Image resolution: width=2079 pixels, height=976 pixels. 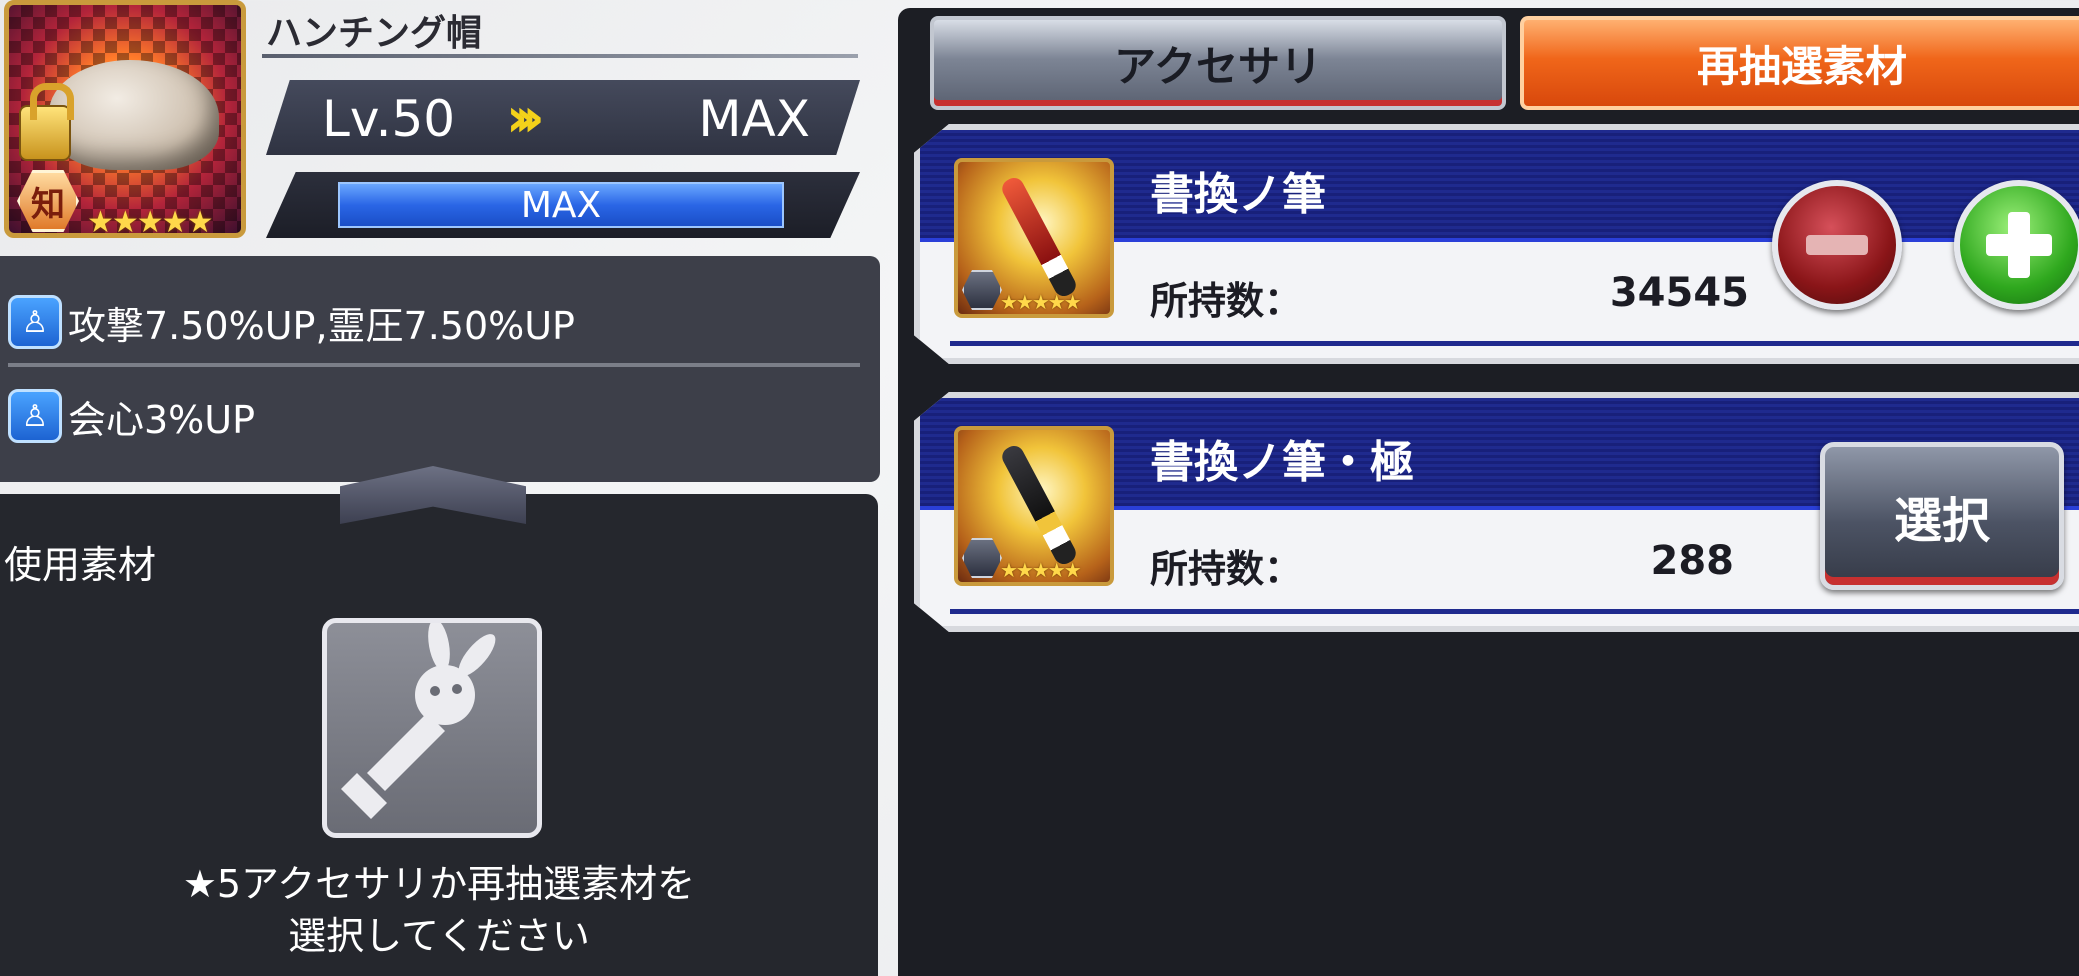 What do you see at coordinates (434, 365) in the screenshot?
I see `effects-divider` at bounding box center [434, 365].